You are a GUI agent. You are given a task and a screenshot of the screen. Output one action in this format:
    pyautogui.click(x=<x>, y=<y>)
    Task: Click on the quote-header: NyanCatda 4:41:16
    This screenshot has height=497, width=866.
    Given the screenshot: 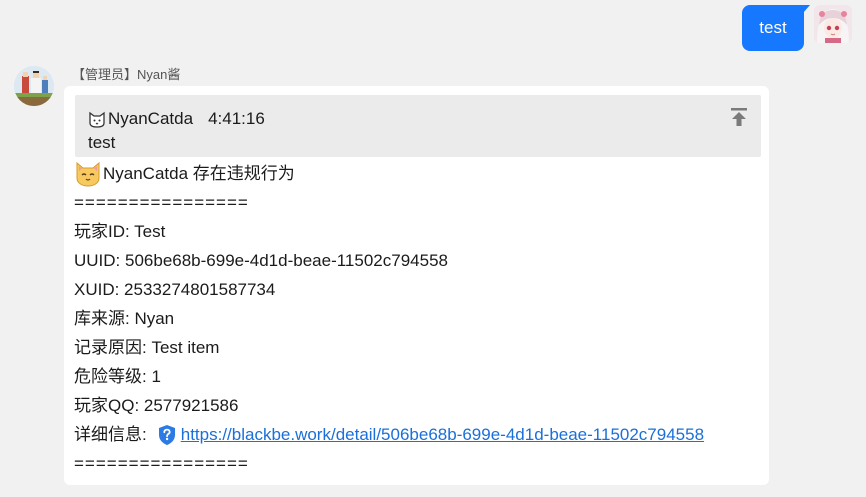 What is the action you would take?
    pyautogui.click(x=176, y=119)
    